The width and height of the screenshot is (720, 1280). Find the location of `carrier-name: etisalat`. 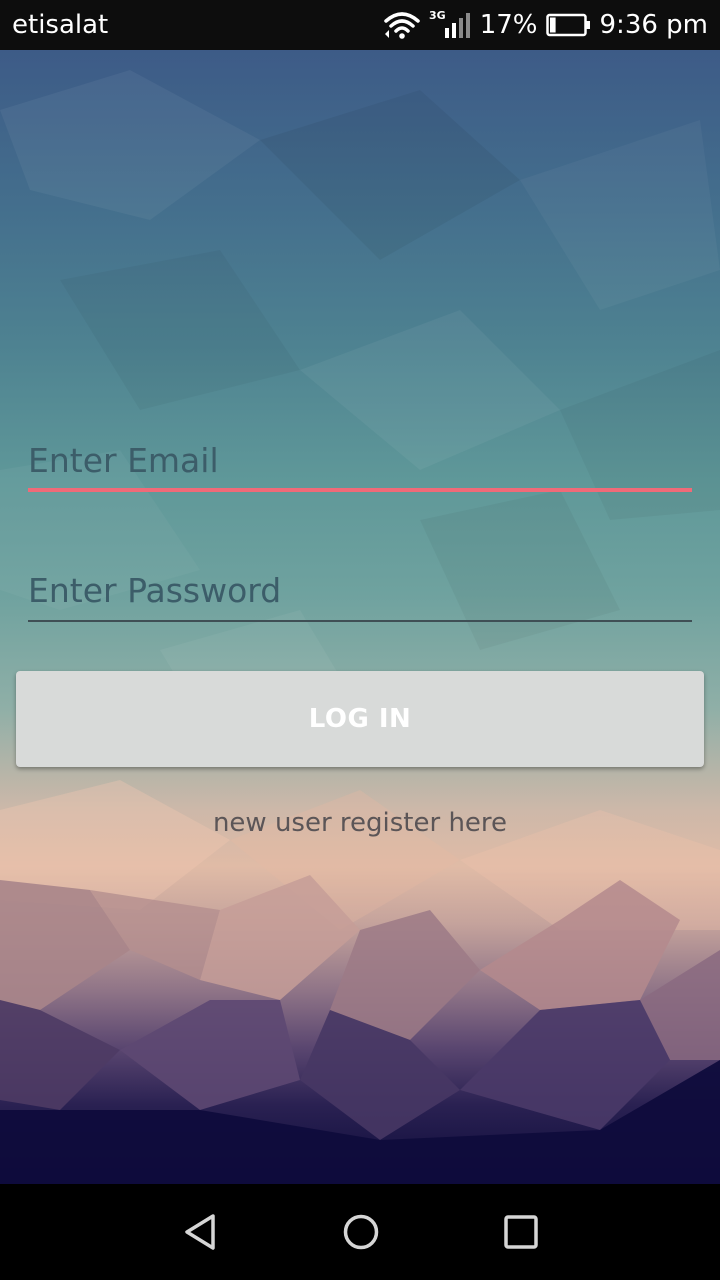

carrier-name: etisalat is located at coordinates (60, 25).